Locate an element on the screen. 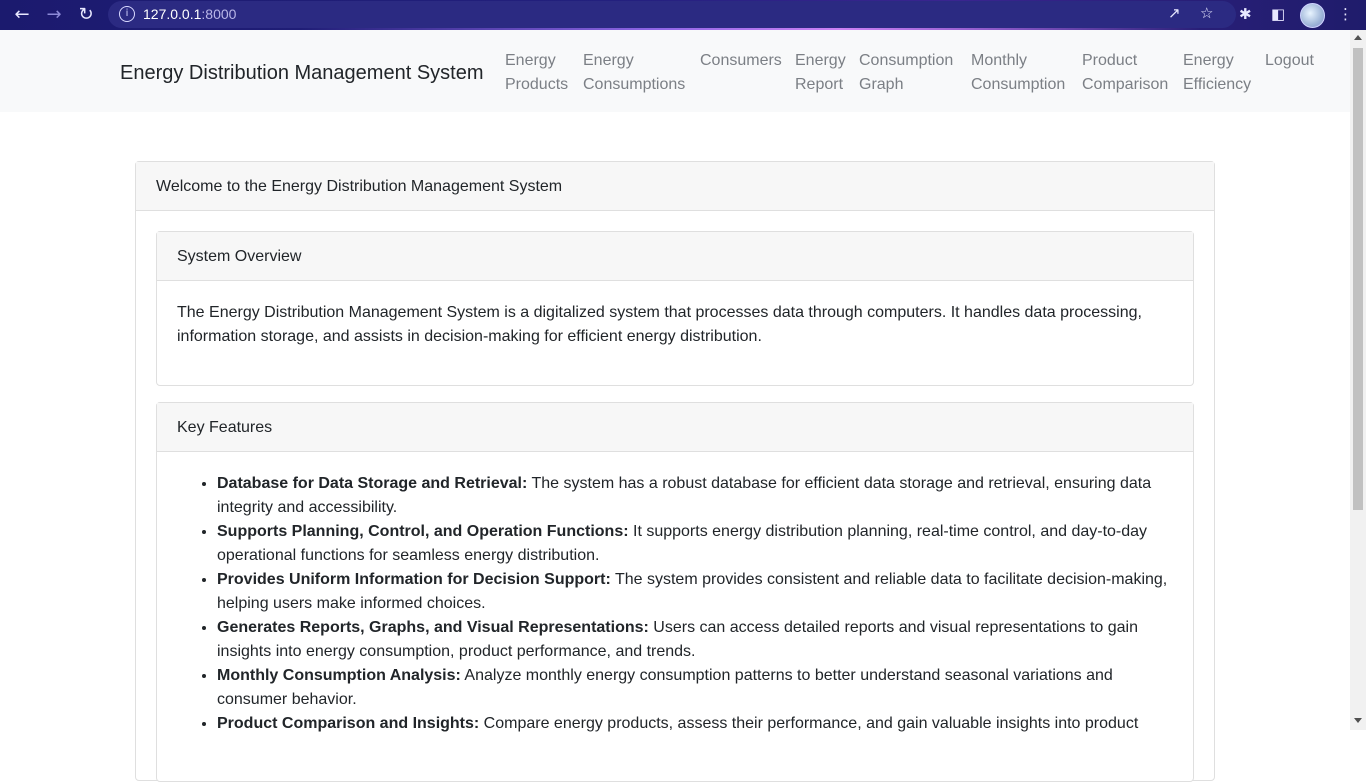 The height and width of the screenshot is (782, 1366). address-bar: i 127.0.0.1:8000 ↗ ☆ is located at coordinates (672, 14).